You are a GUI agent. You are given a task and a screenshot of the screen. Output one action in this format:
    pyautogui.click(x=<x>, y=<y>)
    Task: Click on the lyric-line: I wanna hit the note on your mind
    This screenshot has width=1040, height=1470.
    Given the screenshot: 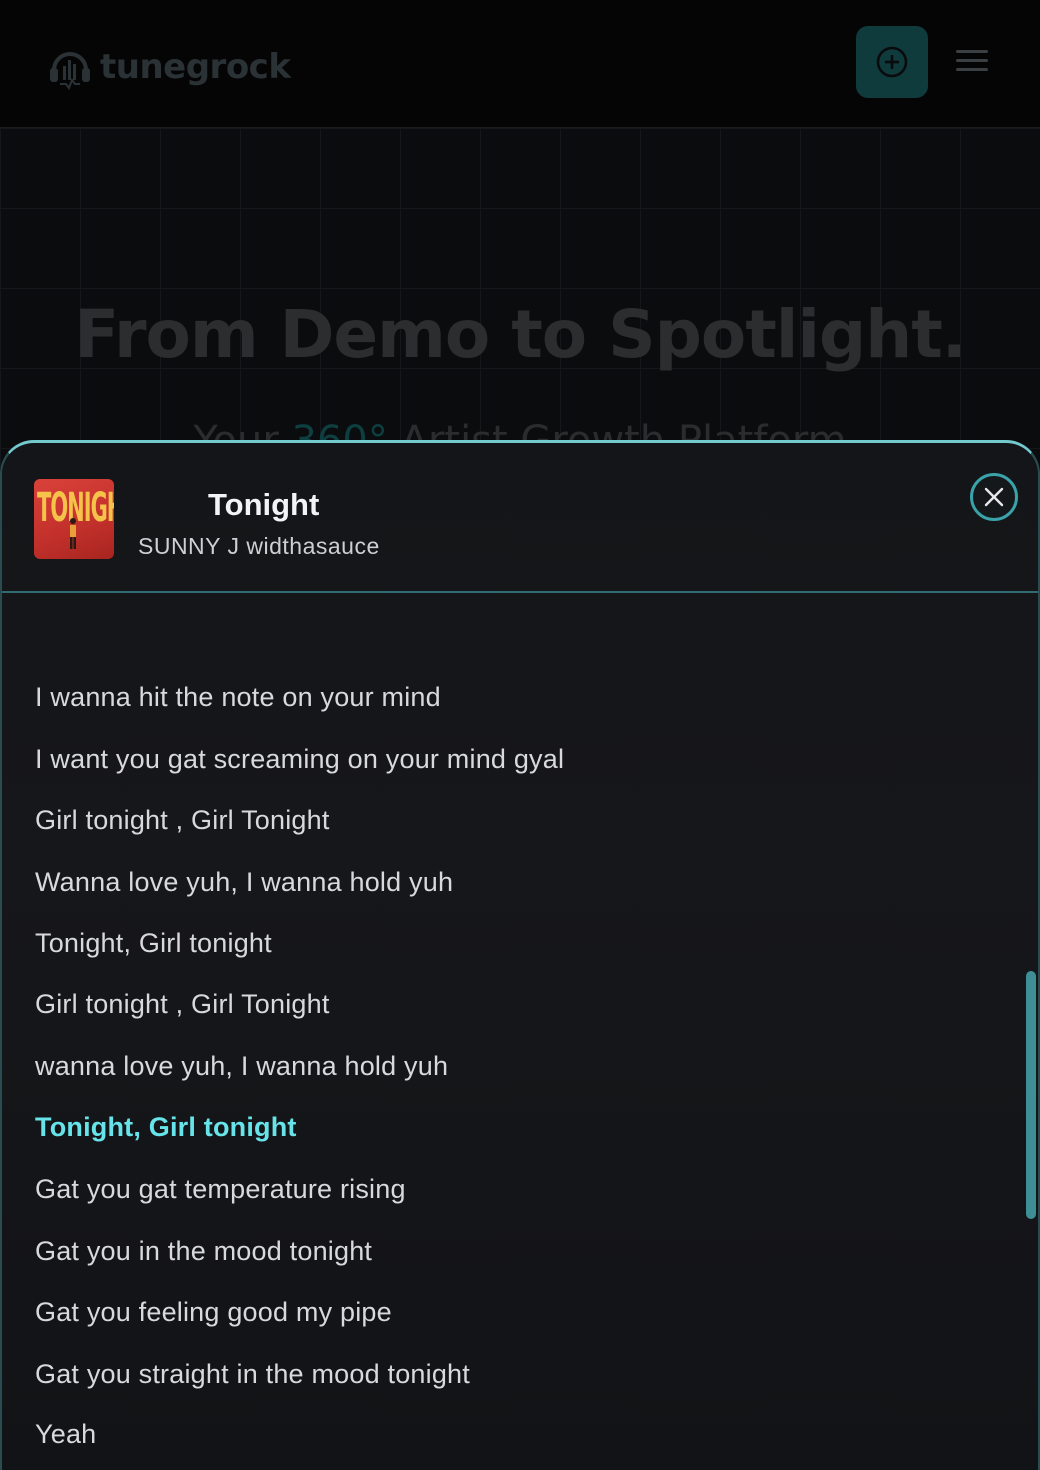 What is the action you would take?
    pyautogui.click(x=238, y=697)
    